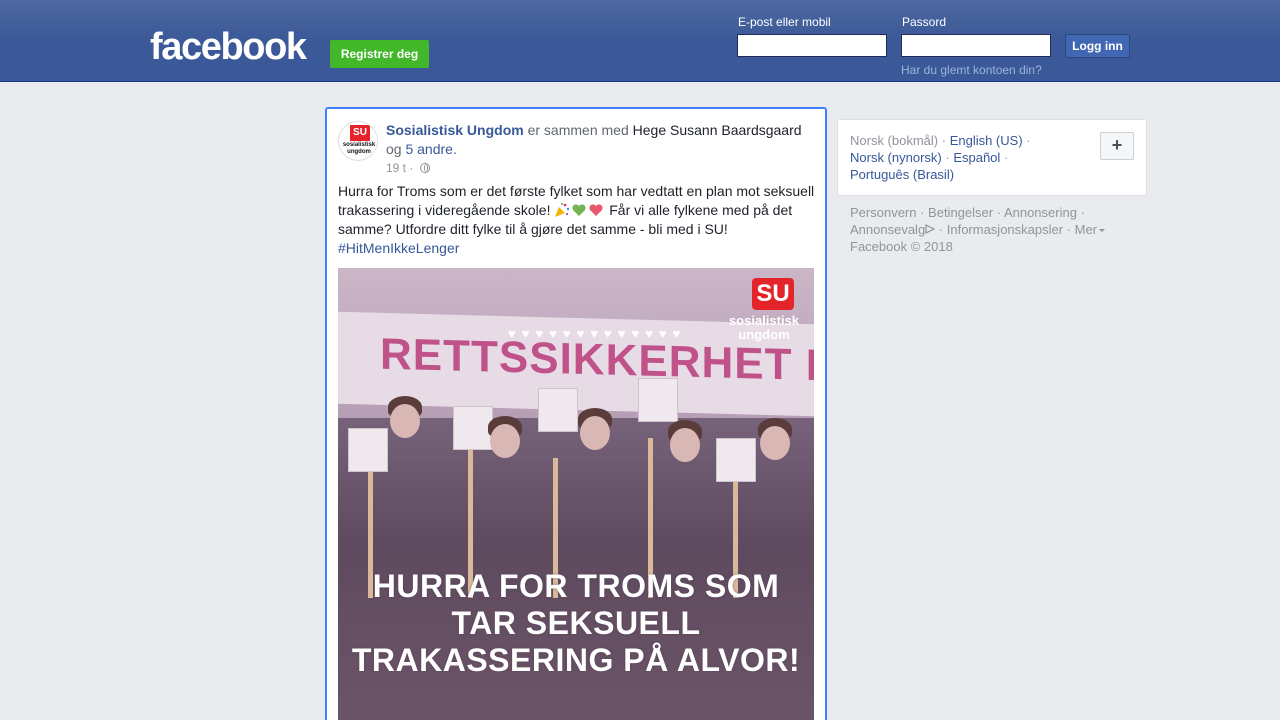 The width and height of the screenshot is (1280, 720). Describe the element at coordinates (596, 210) in the screenshot. I see `red-heart-icon` at that location.